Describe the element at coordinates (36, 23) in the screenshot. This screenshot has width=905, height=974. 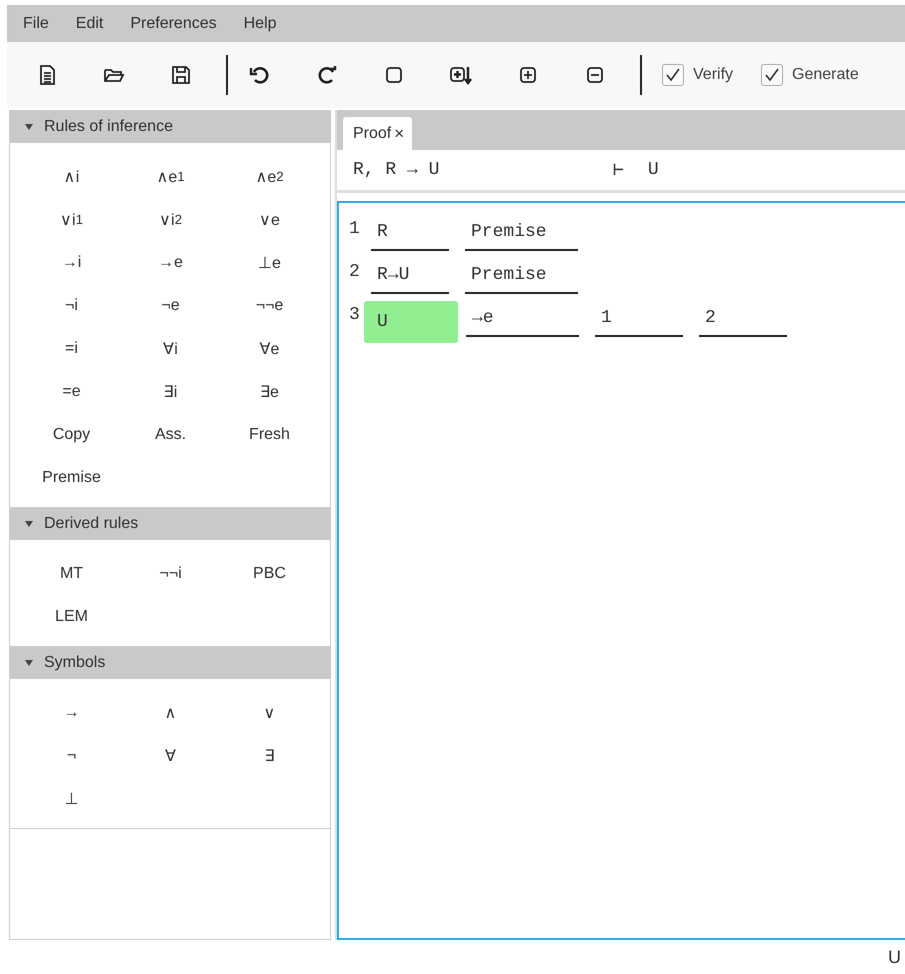
I see `menu-item: File` at that location.